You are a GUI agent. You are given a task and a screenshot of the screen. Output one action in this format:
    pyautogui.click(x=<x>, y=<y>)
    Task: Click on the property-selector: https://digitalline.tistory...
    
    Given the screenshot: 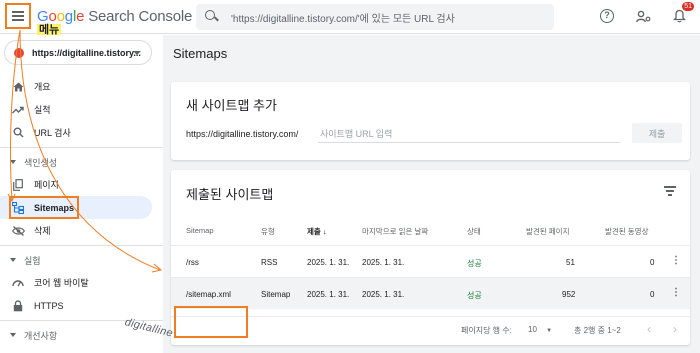 What is the action you would take?
    pyautogui.click(x=78, y=52)
    